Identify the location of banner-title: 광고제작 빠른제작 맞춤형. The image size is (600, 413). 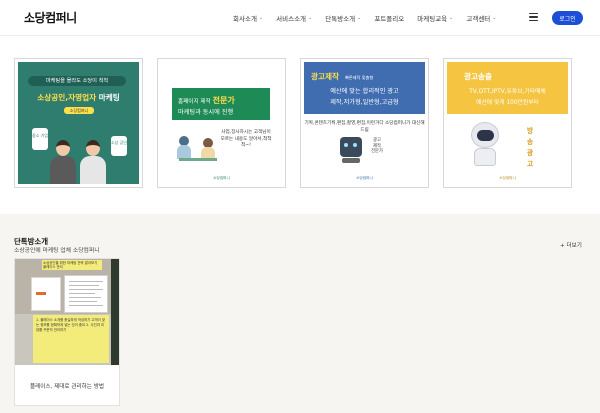
(342, 76).